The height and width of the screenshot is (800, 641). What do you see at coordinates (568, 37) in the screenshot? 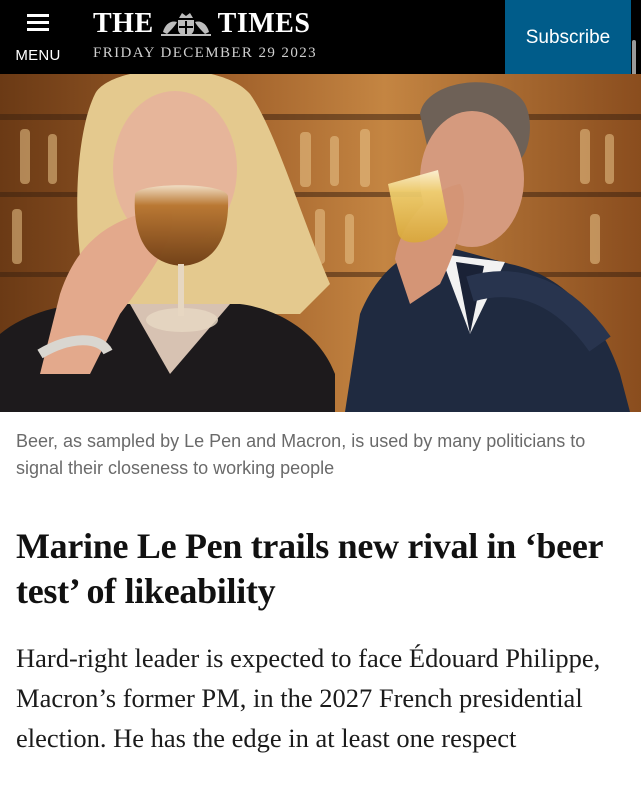
I see `subscribe-button: Subscribe` at bounding box center [568, 37].